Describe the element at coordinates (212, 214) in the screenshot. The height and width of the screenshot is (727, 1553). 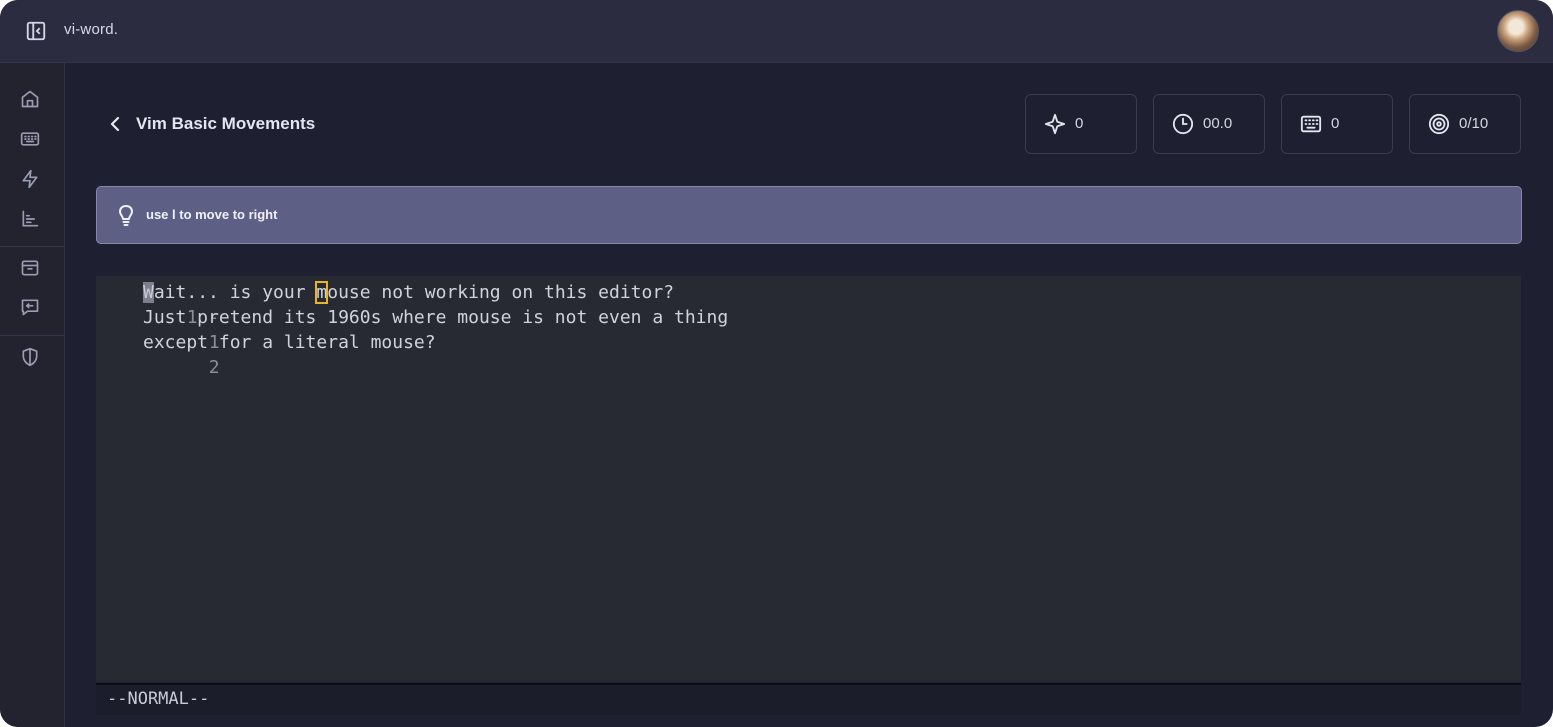
I see `hint-text: use l to move to right` at that location.